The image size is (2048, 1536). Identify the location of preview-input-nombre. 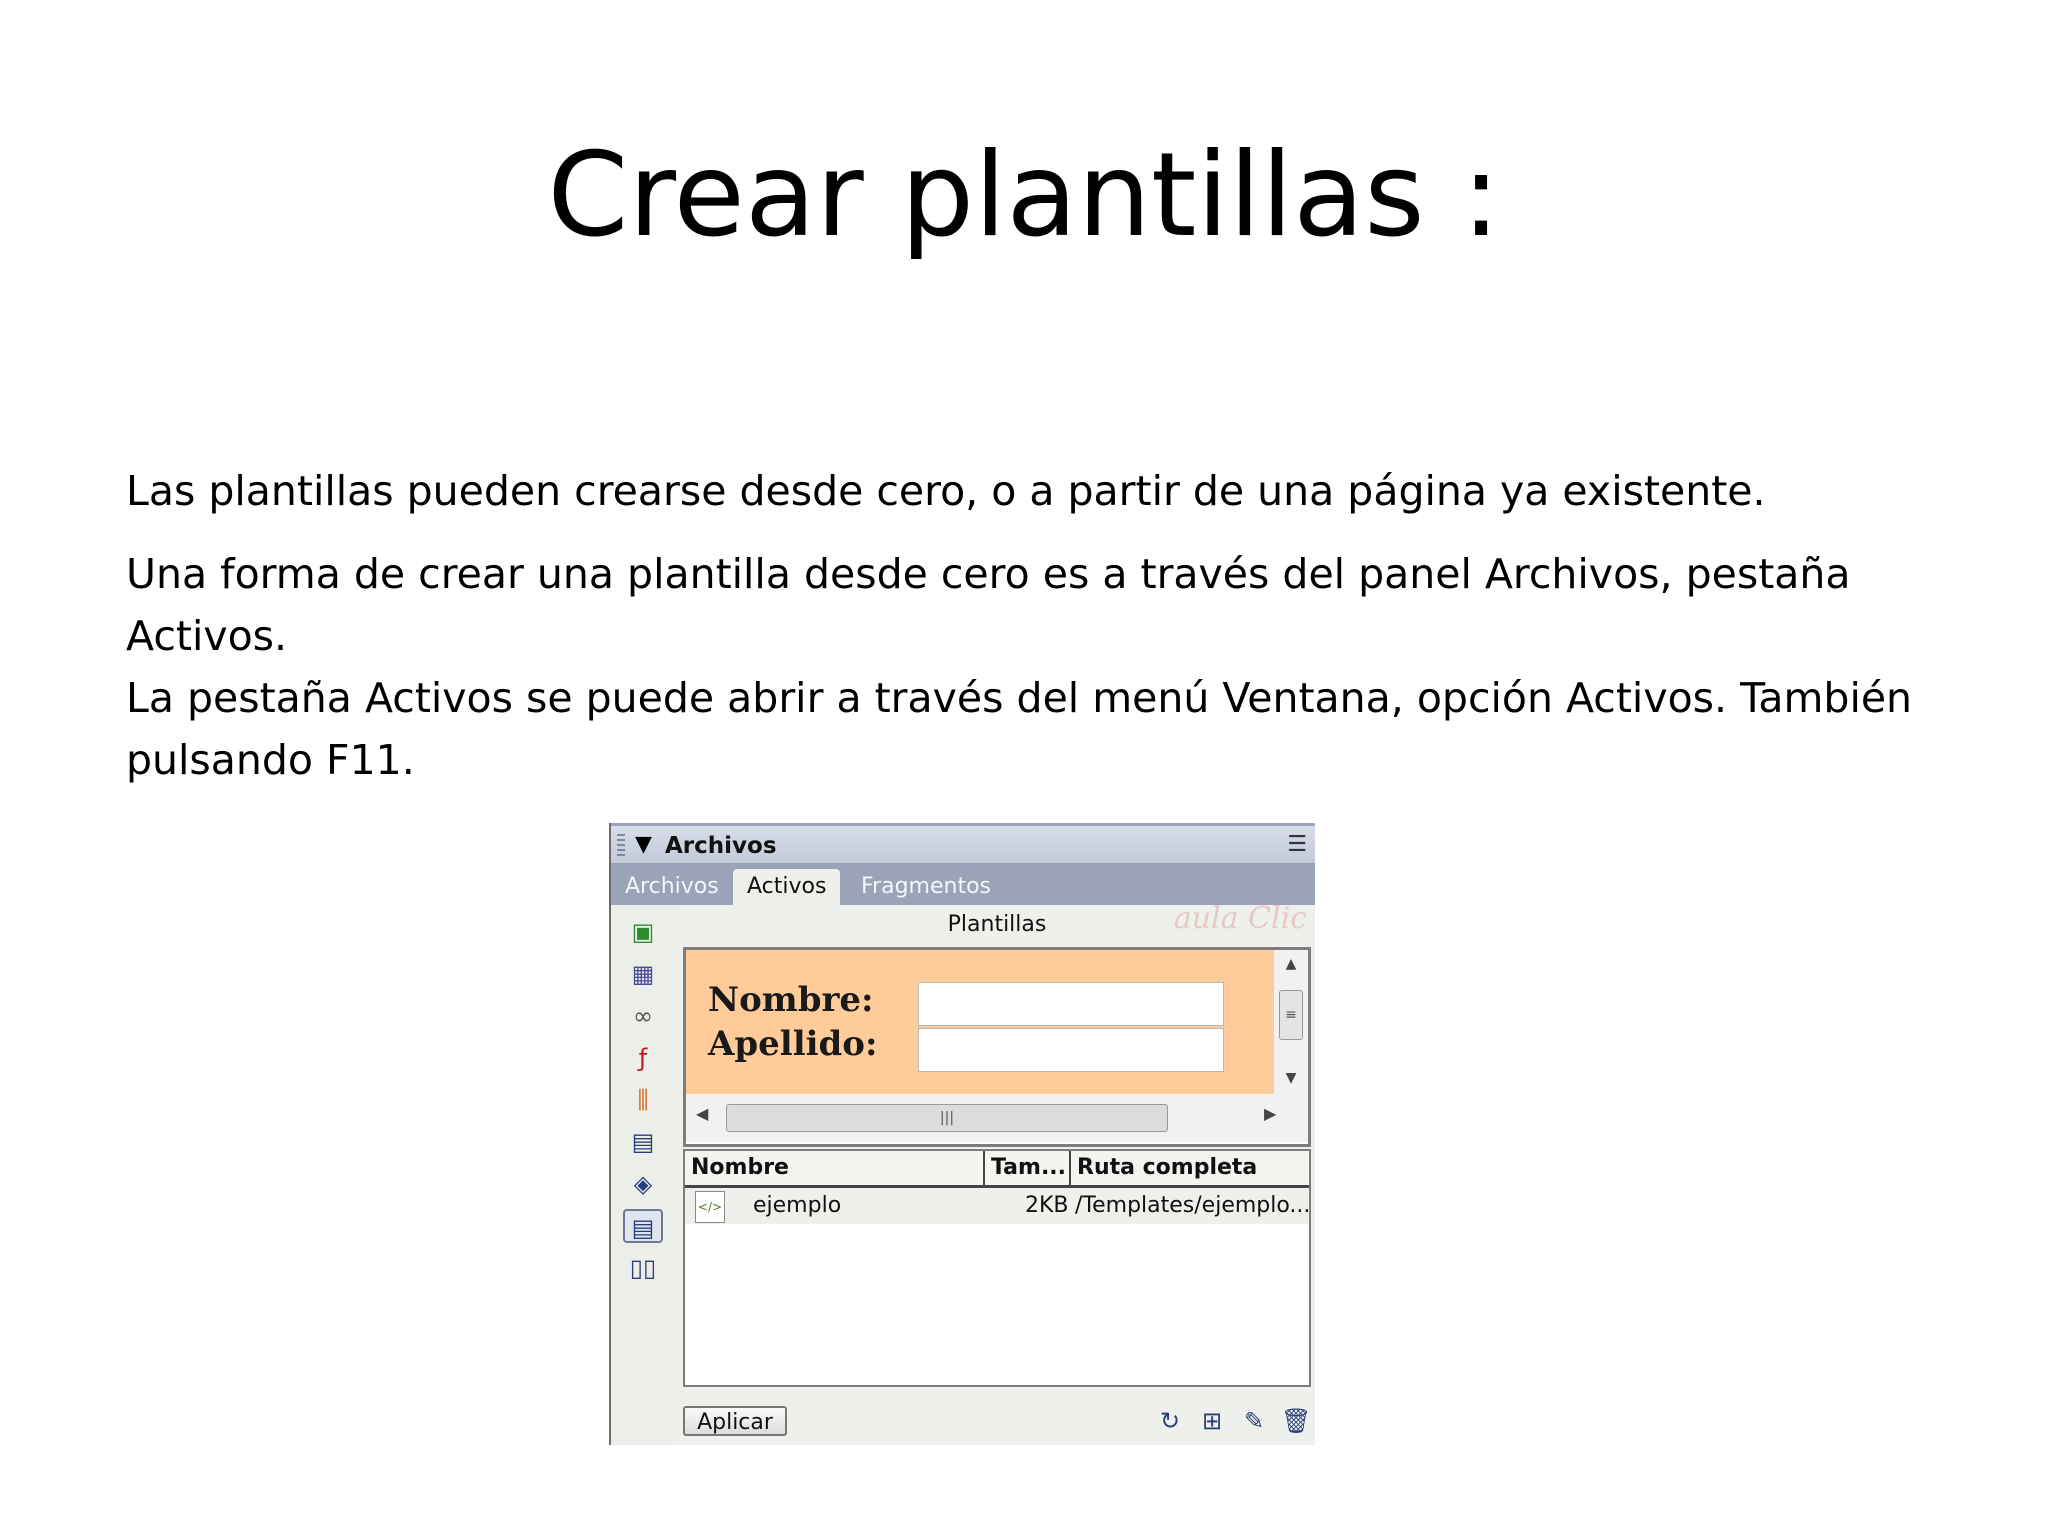
(1071, 1004).